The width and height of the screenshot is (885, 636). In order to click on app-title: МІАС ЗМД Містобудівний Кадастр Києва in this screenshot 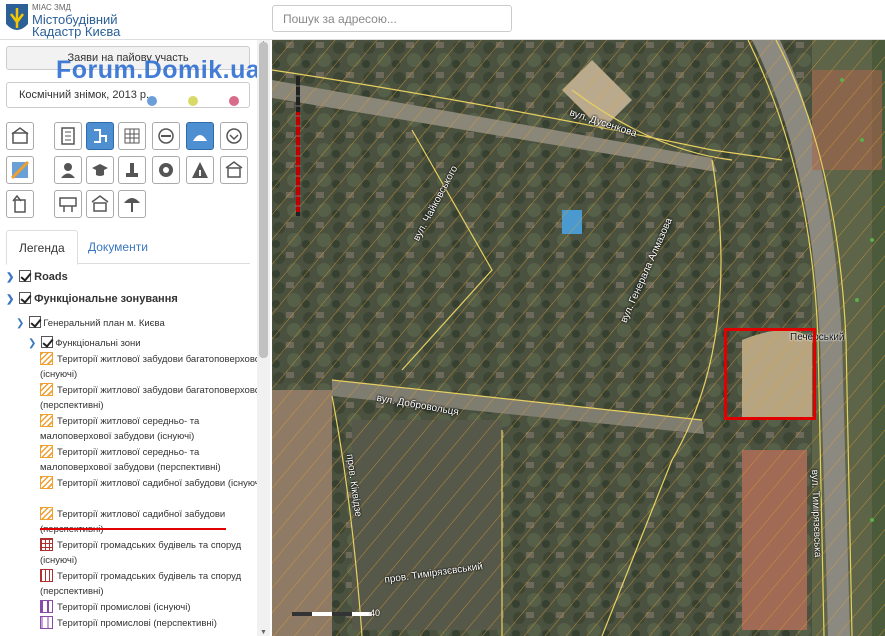, I will do `click(76, 20)`.